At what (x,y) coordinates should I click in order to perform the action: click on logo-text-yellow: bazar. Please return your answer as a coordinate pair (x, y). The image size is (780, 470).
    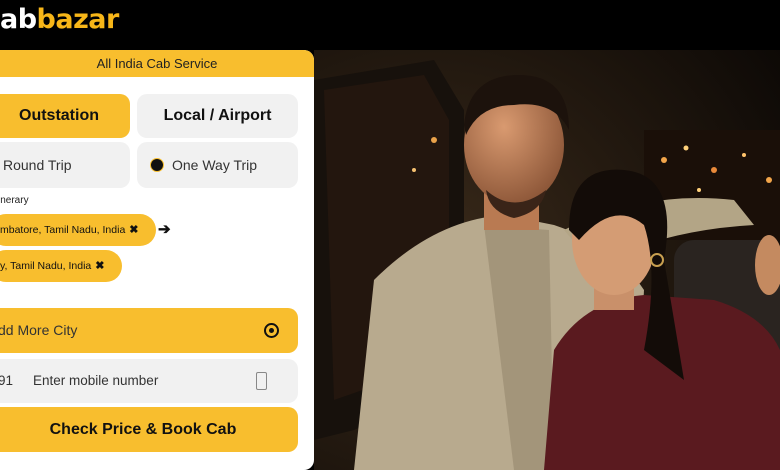
    Looking at the image, I should click on (78, 19).